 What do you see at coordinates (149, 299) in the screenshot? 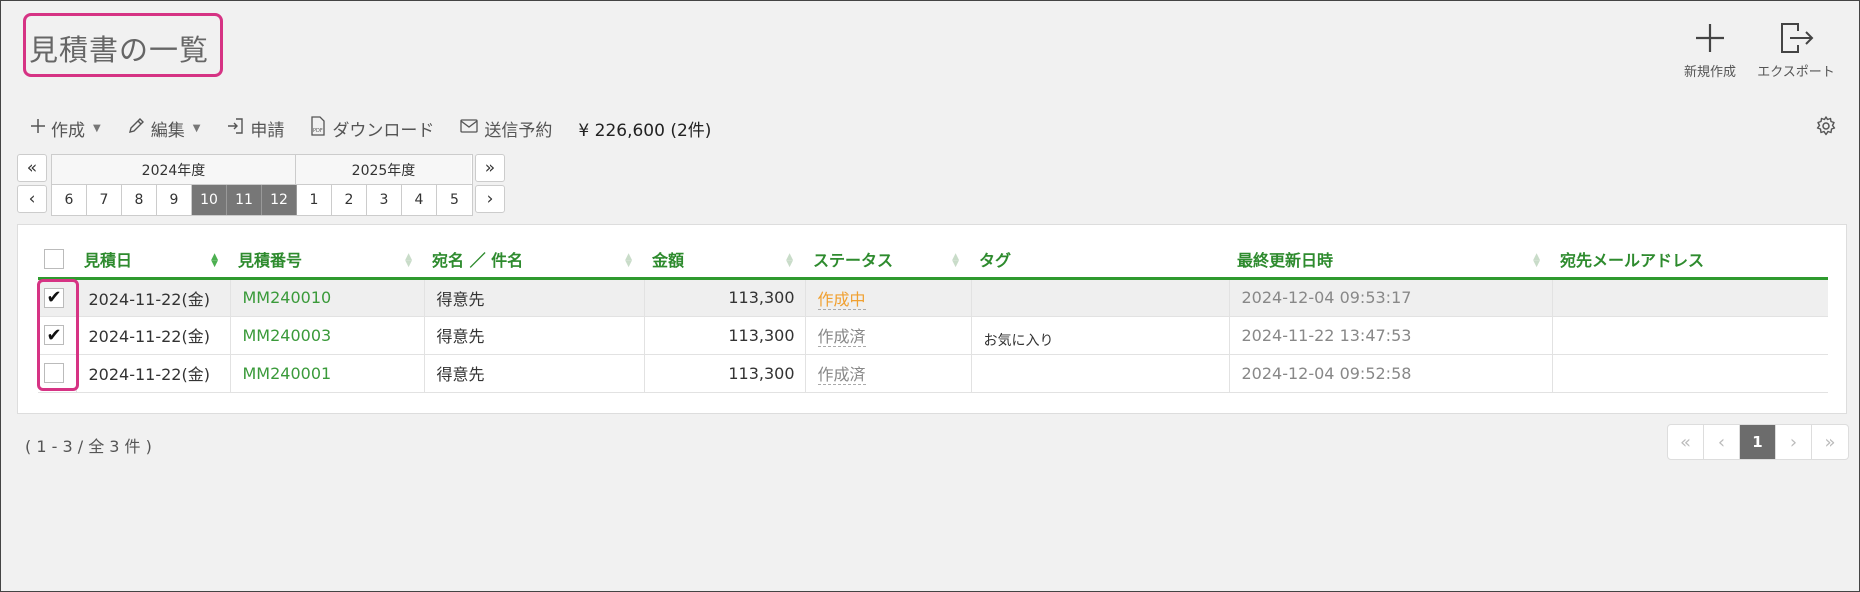
I see `estimate-date: 2024-11-22(金)` at bounding box center [149, 299].